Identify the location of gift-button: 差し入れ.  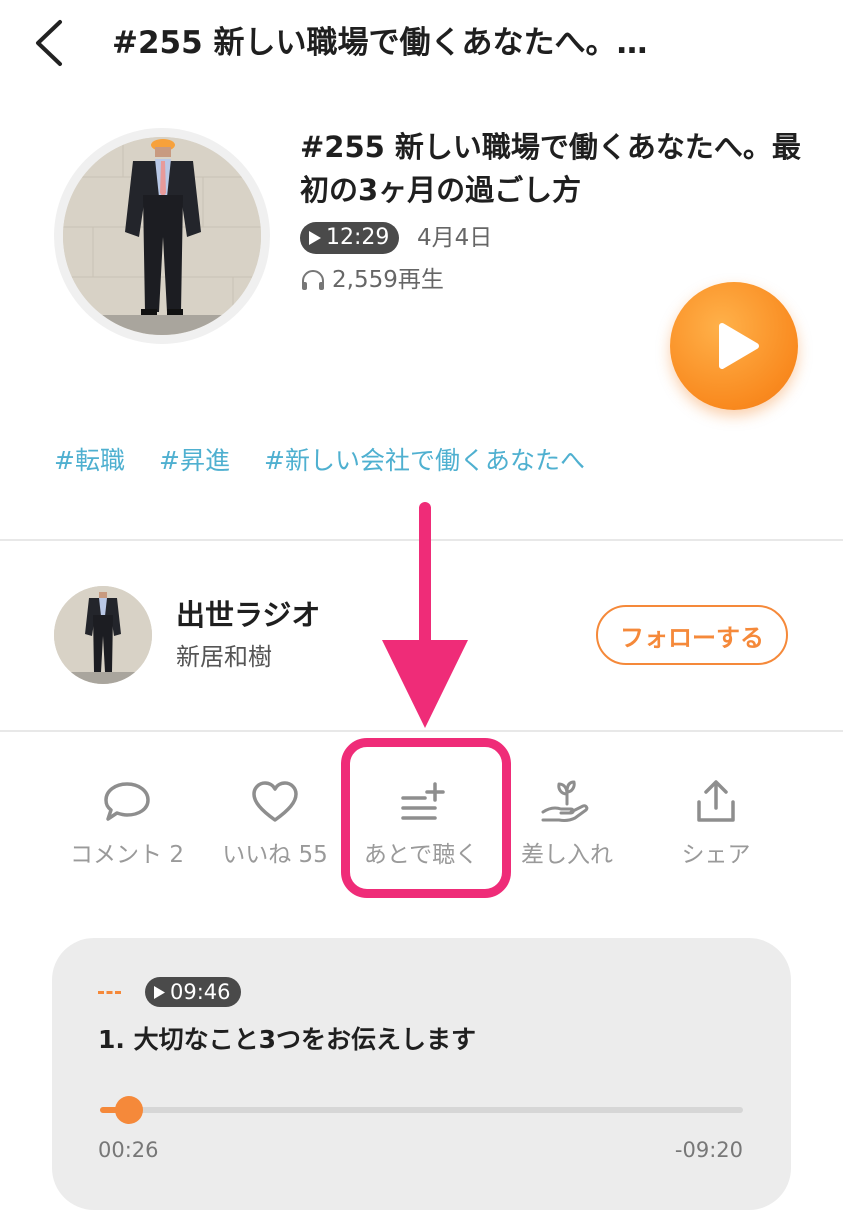
(567, 824).